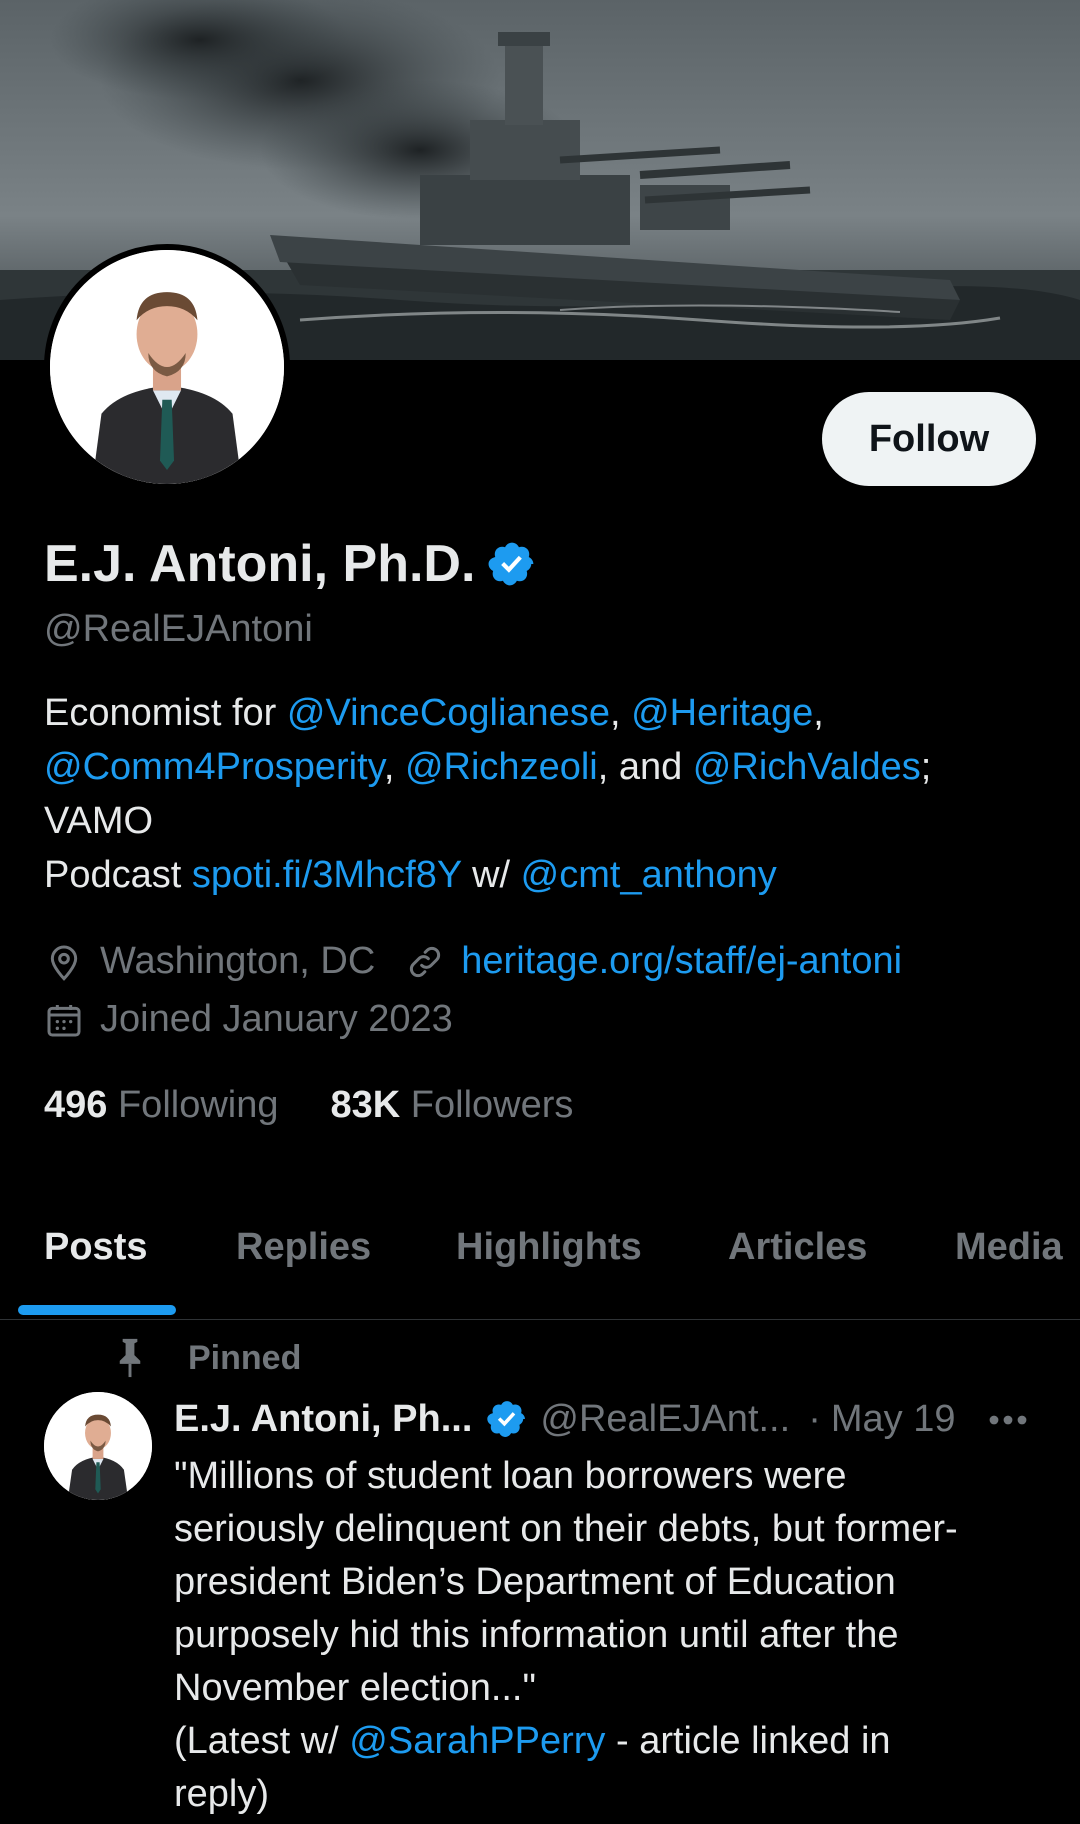 The width and height of the screenshot is (1080, 1824). I want to click on post-line: reply), so click(222, 1794).